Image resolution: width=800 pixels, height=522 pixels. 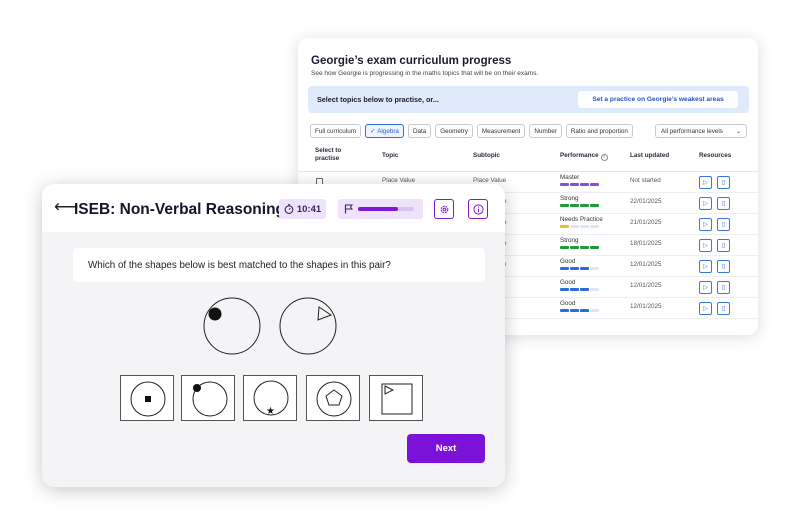 I want to click on row-performance: Master, so click(x=579, y=180).